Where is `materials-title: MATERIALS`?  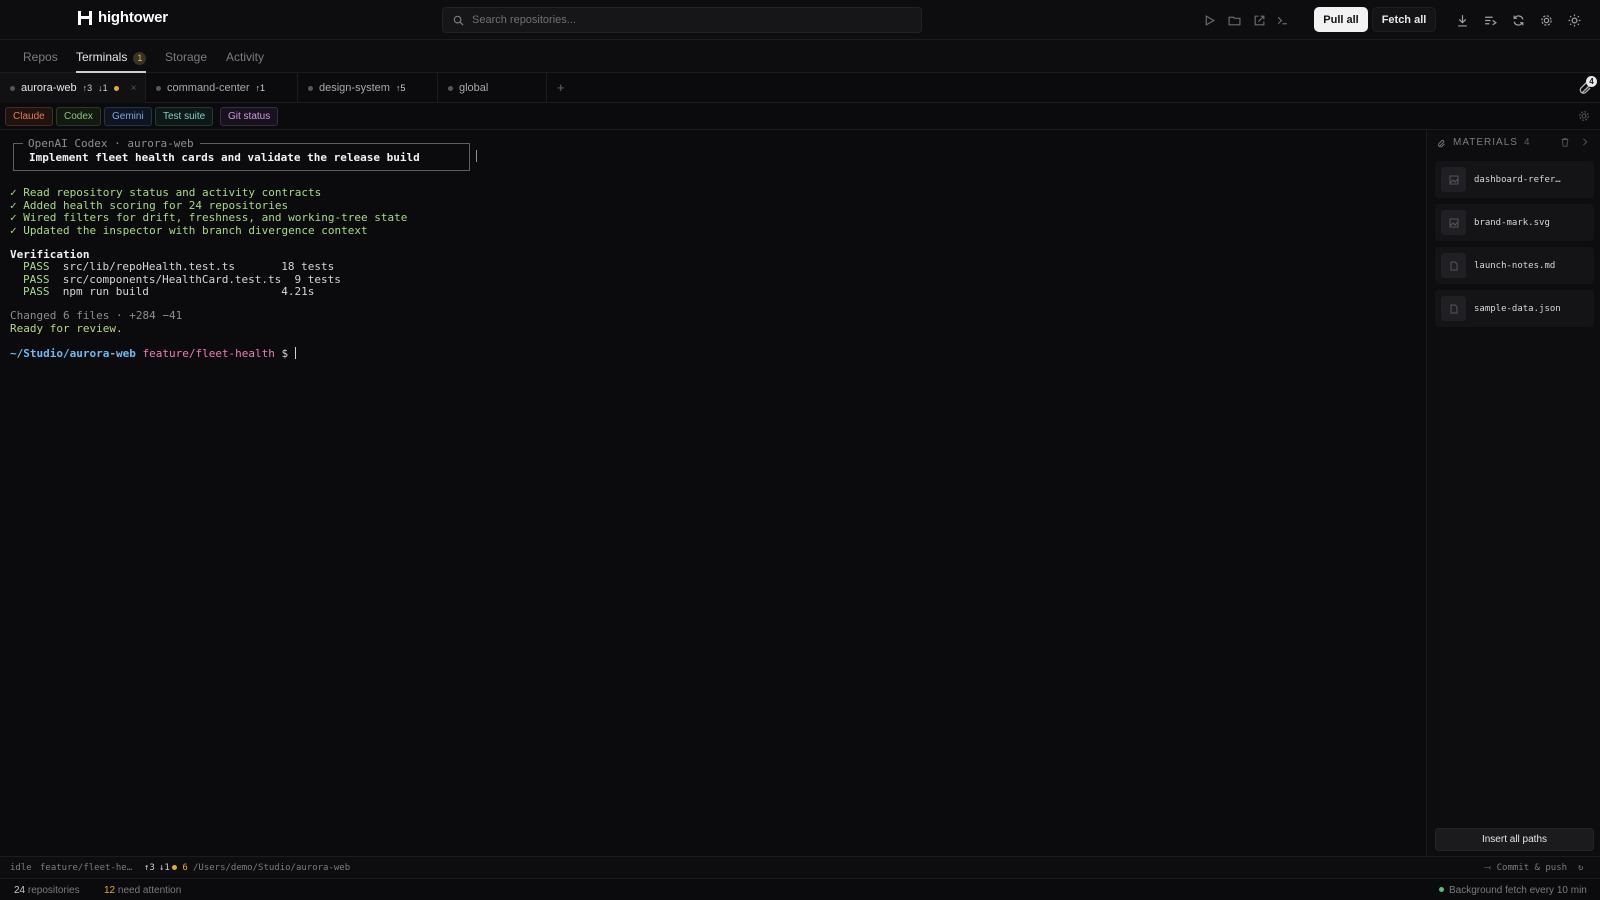
materials-title: MATERIALS is located at coordinates (1485, 142).